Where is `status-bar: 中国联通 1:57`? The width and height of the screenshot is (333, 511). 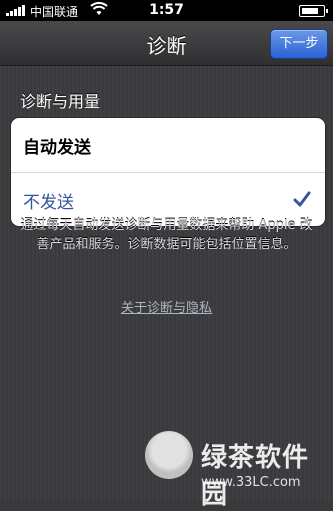
status-bar: 中国联通 1:57 is located at coordinates (166, 10).